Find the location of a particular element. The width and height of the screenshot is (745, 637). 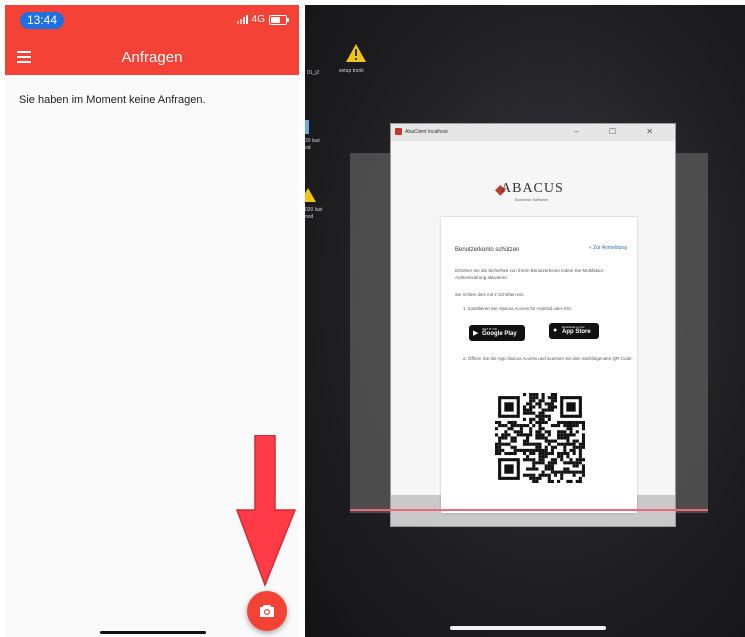

signal-icon is located at coordinates (242, 19).